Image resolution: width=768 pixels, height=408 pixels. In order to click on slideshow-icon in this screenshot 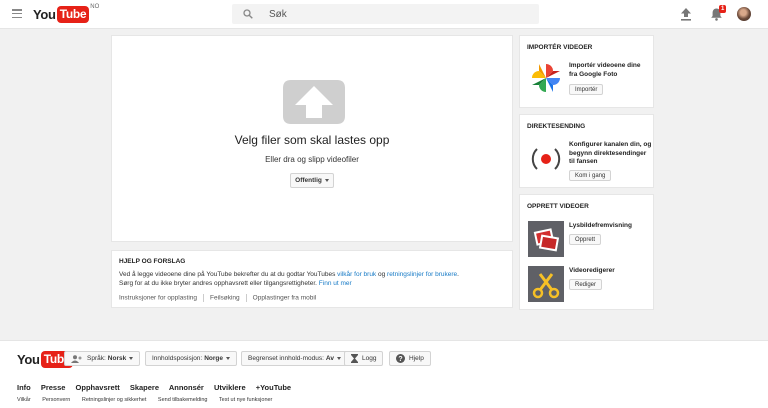, I will do `click(546, 239)`.